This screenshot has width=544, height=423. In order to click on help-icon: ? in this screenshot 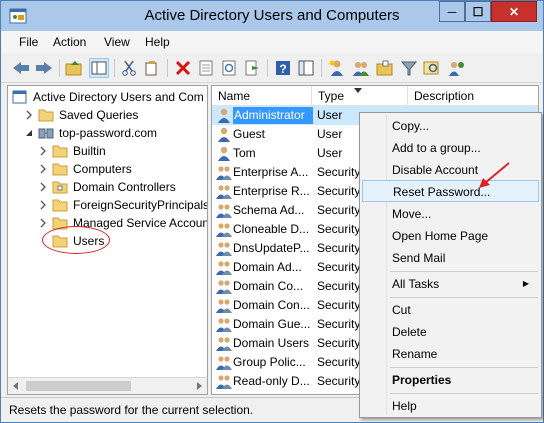, I will do `click(283, 68)`.